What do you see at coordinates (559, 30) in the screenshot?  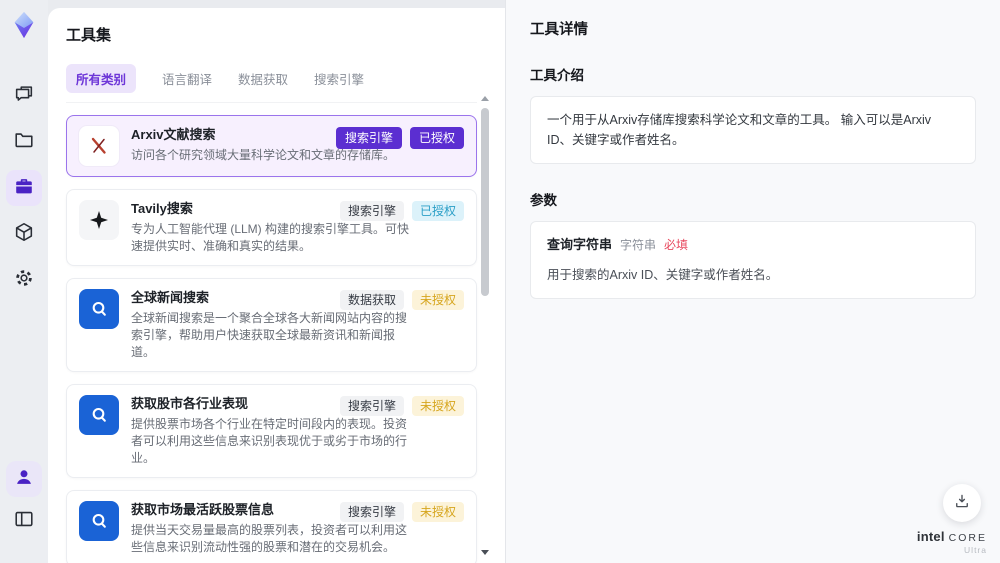 I see `details-title: 工具详情` at bounding box center [559, 30].